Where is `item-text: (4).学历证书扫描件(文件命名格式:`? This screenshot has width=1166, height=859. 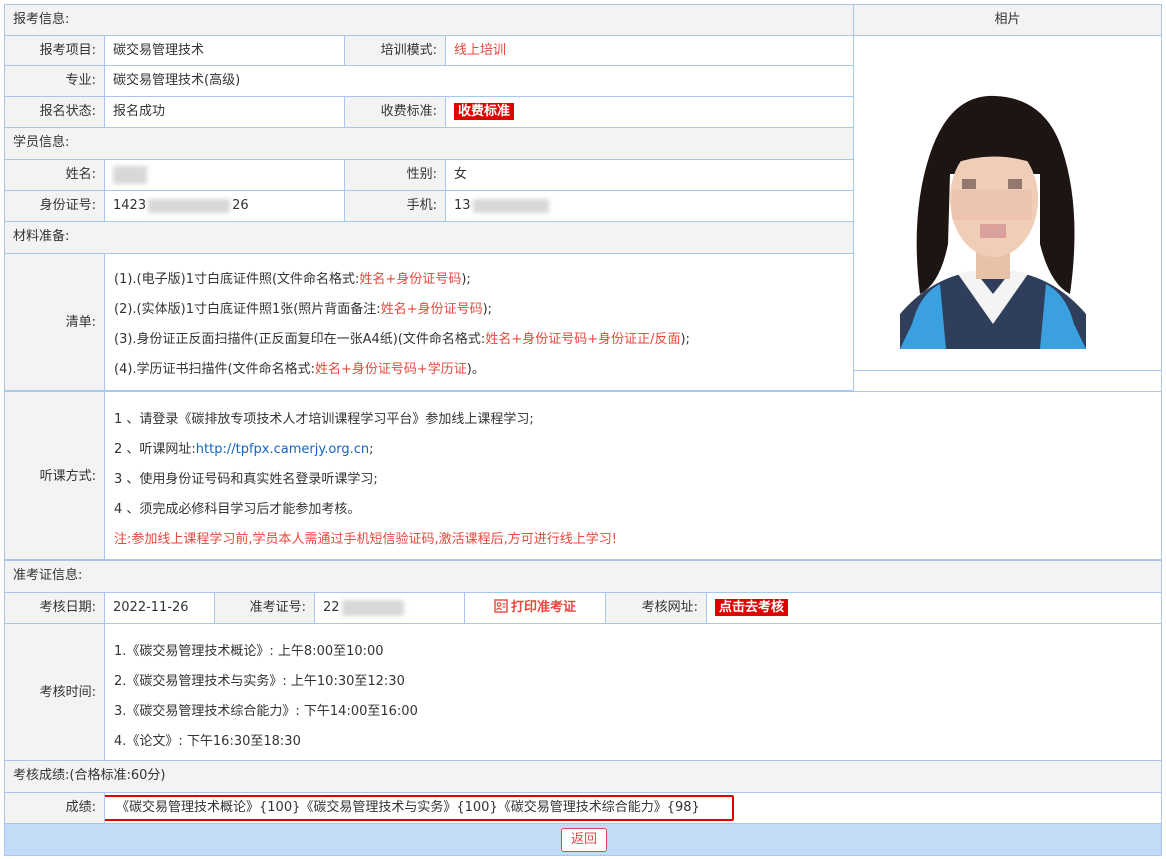
item-text: (4).学历证书扫描件(文件命名格式: is located at coordinates (214, 369).